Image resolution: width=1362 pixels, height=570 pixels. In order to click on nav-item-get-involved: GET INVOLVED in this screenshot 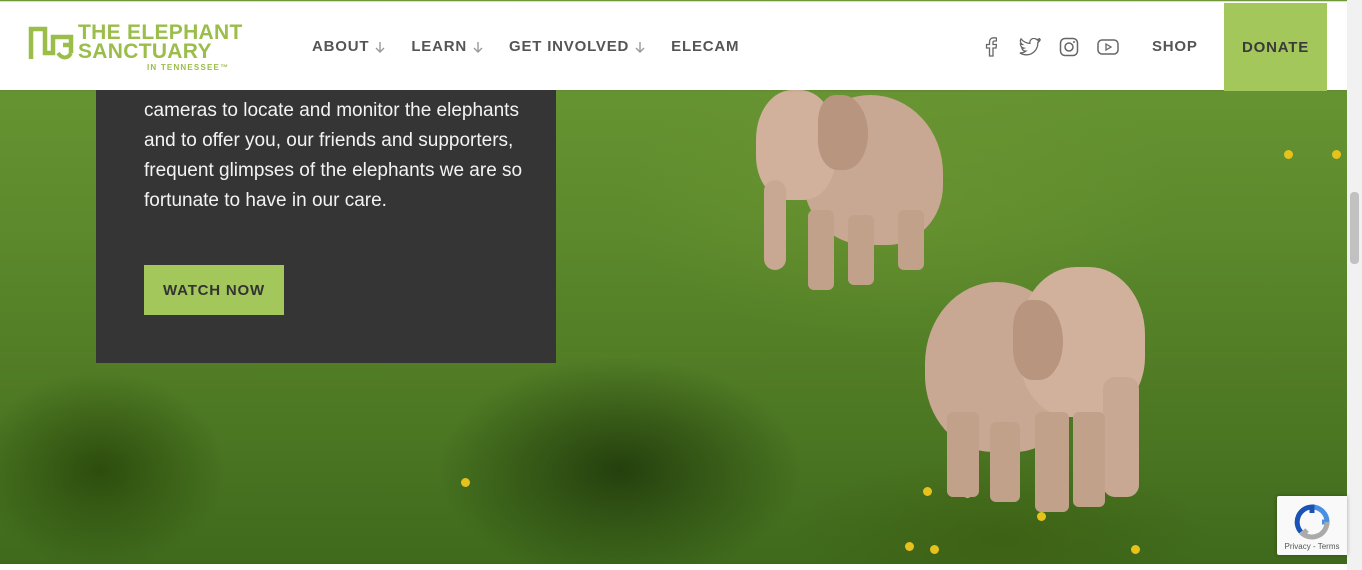, I will do `click(577, 46)`.